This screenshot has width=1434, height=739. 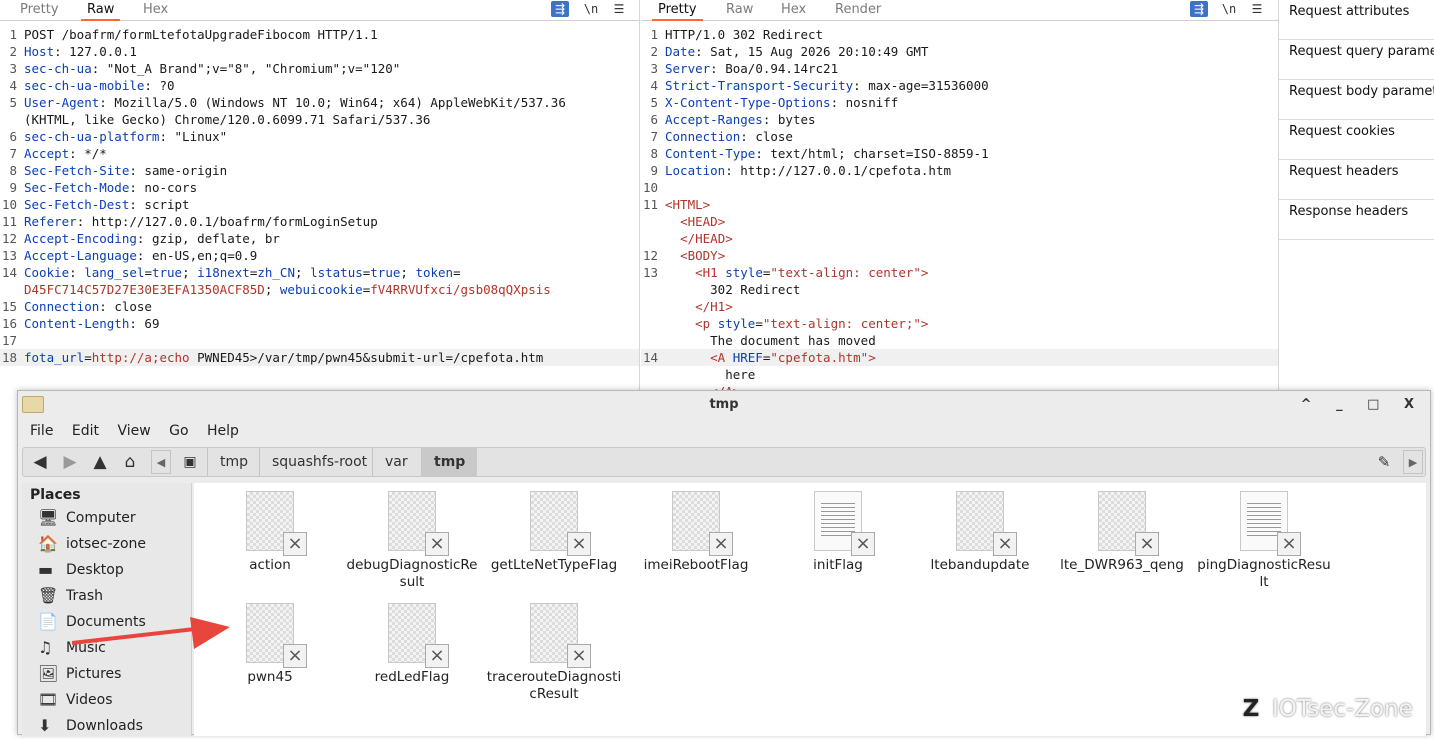 What do you see at coordinates (980, 528) in the screenshot?
I see `file-item: × ltebandupdate` at bounding box center [980, 528].